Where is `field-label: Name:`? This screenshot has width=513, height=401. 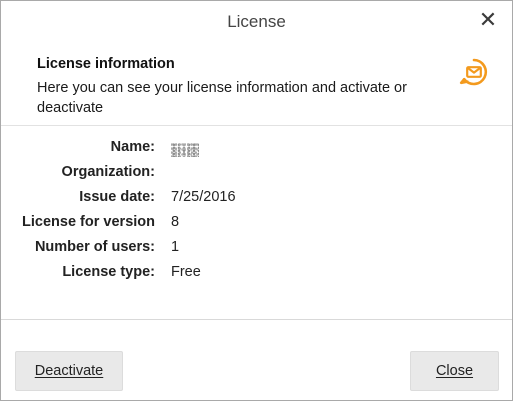
field-label: Name: is located at coordinates (132, 147).